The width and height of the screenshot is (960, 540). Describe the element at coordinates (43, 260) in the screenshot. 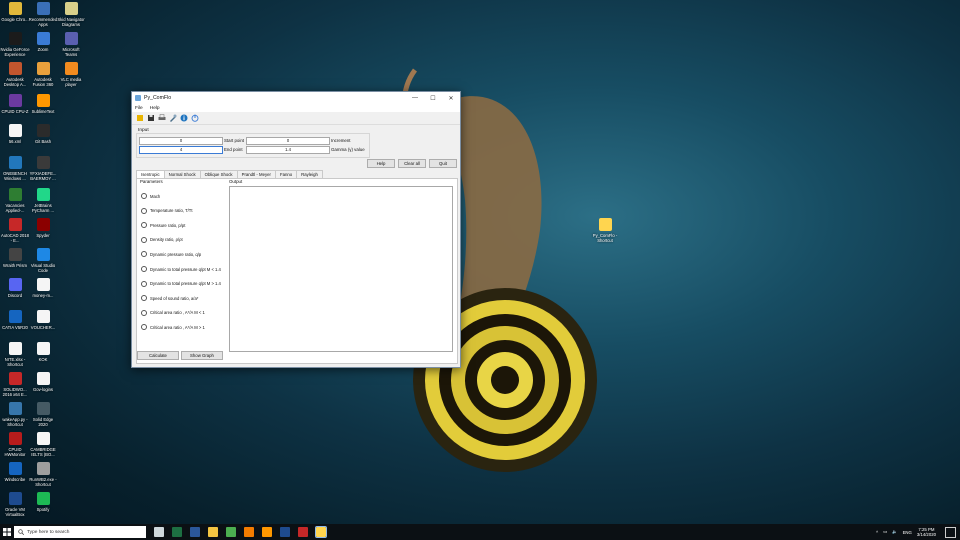

I see `desktop-icon: Visual Studio Code` at that location.